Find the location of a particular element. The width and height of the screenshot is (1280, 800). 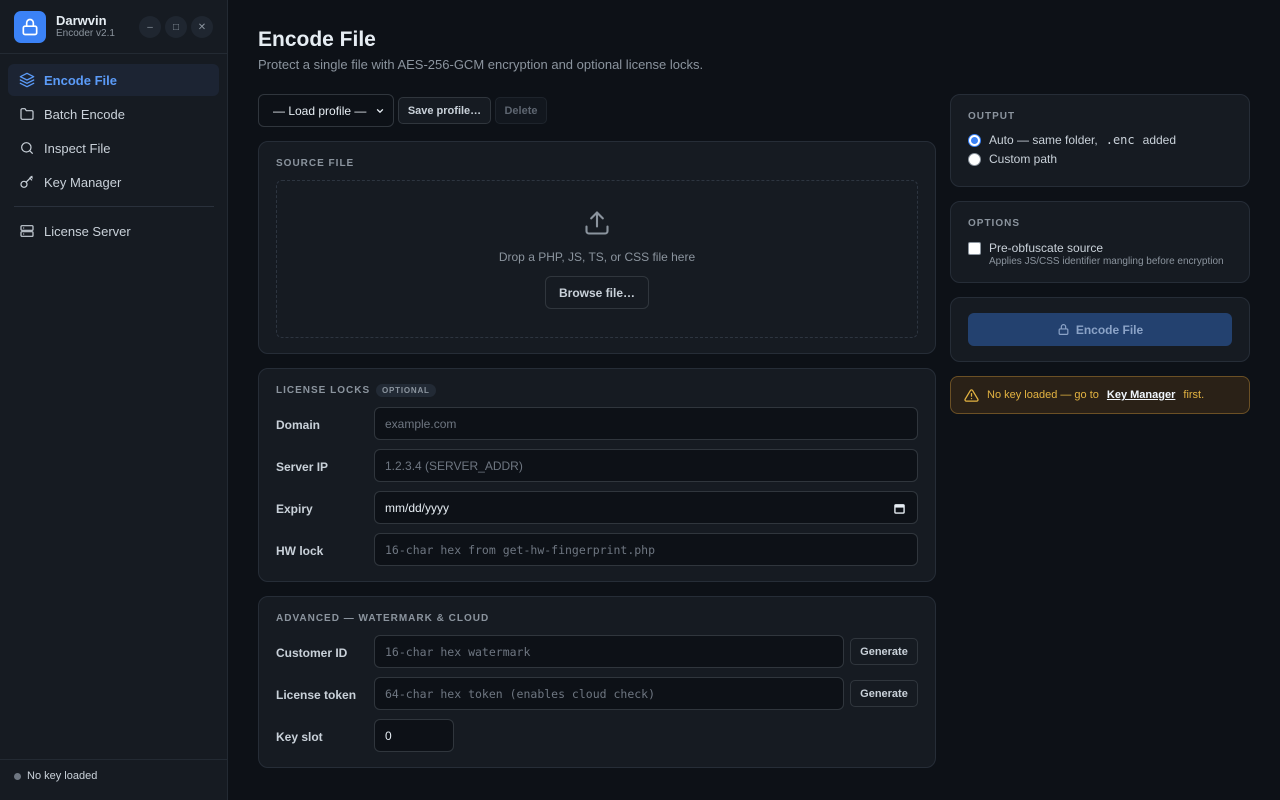

domain-input: example.com is located at coordinates (646, 423).